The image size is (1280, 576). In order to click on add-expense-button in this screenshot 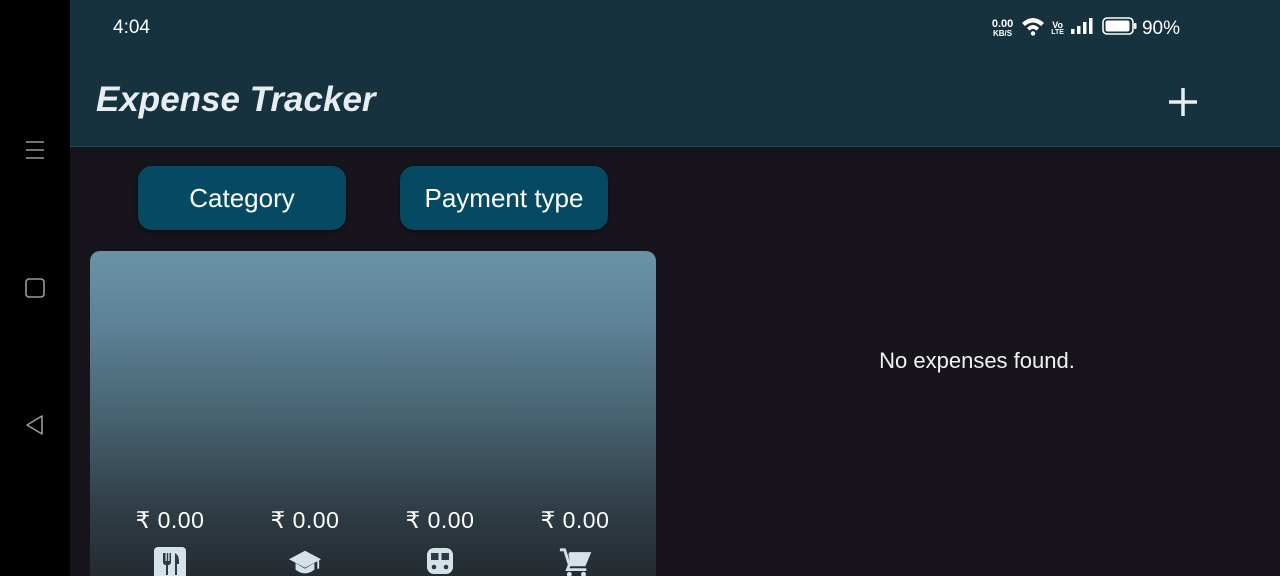, I will do `click(1183, 102)`.